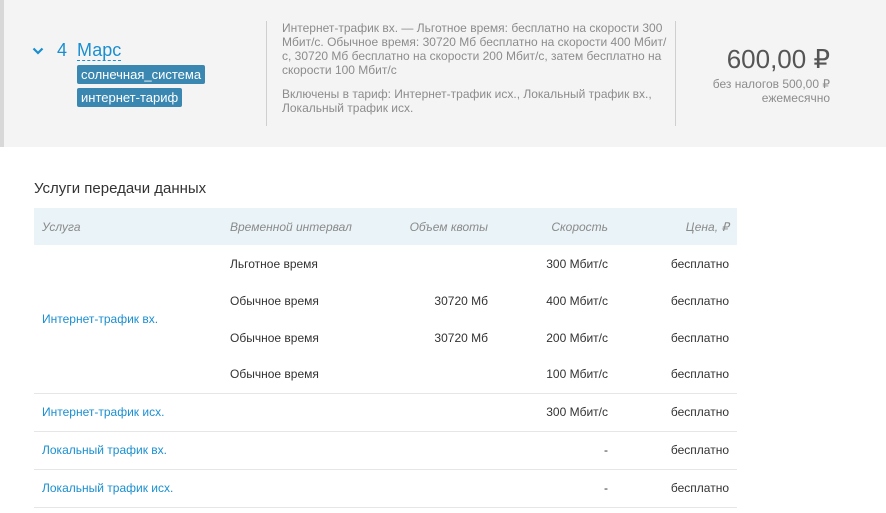  Describe the element at coordinates (141, 74) in the screenshot. I see `tag-solar-system: солнечная_система` at that location.